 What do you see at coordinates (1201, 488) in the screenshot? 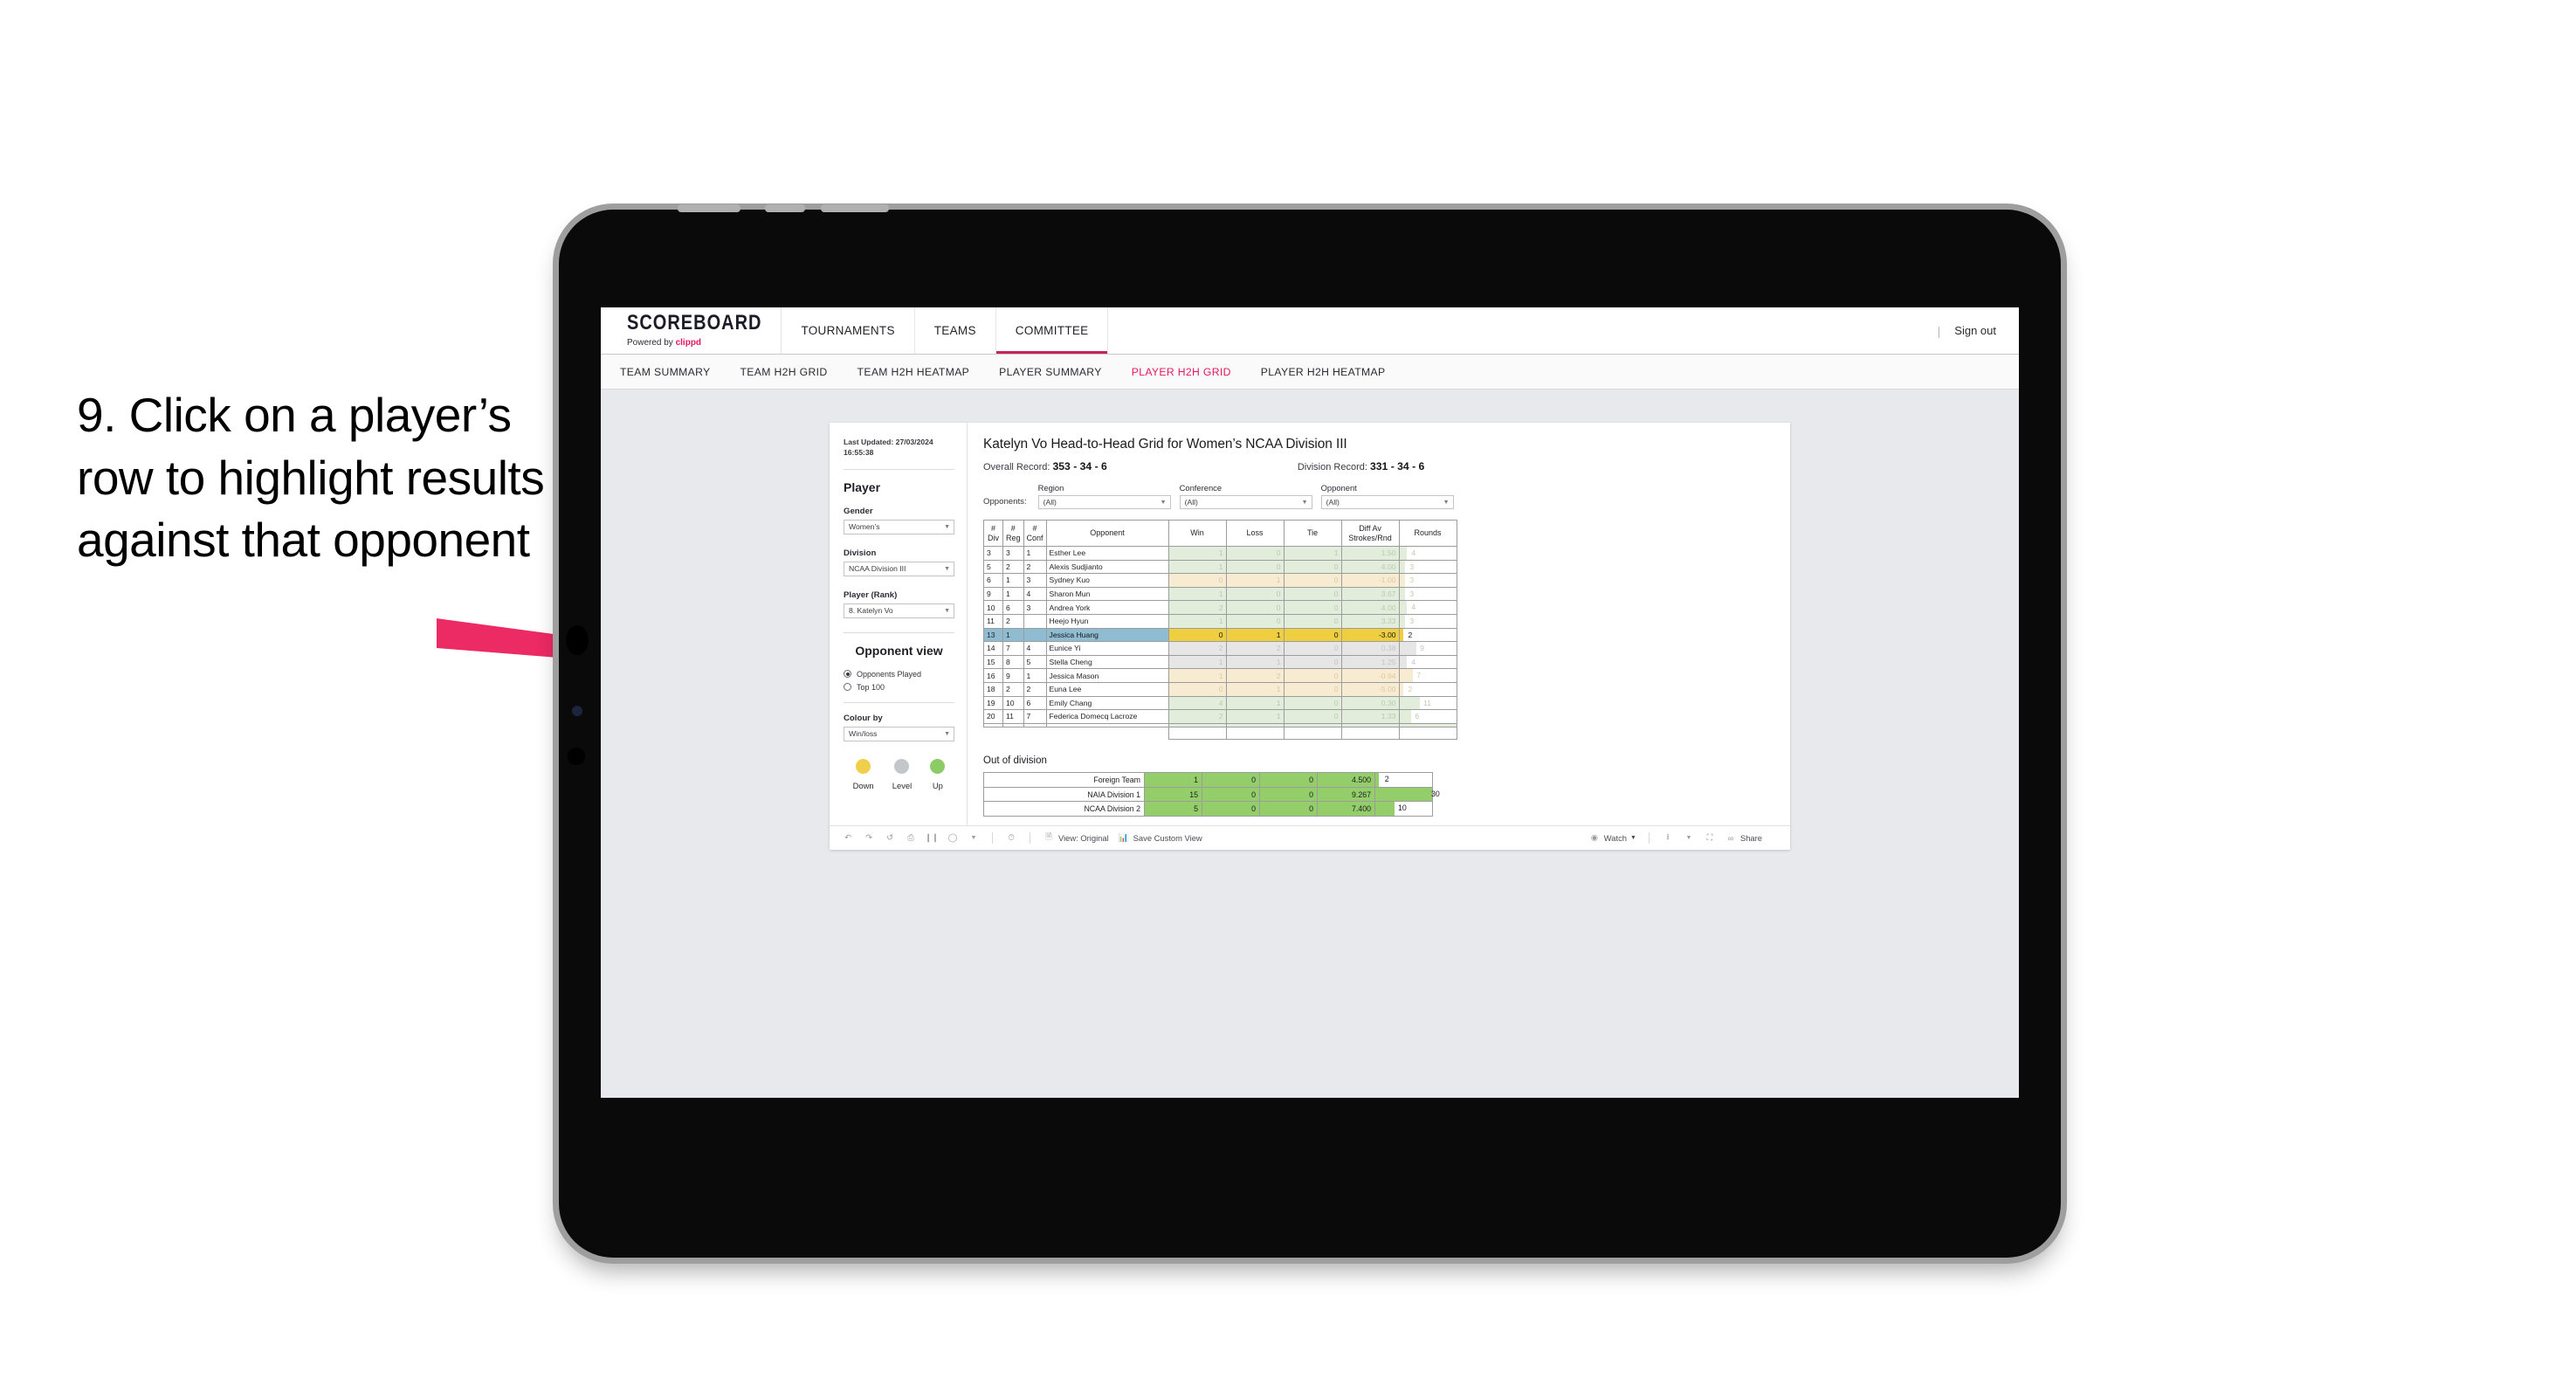
I see `conference-label: Conference` at bounding box center [1201, 488].